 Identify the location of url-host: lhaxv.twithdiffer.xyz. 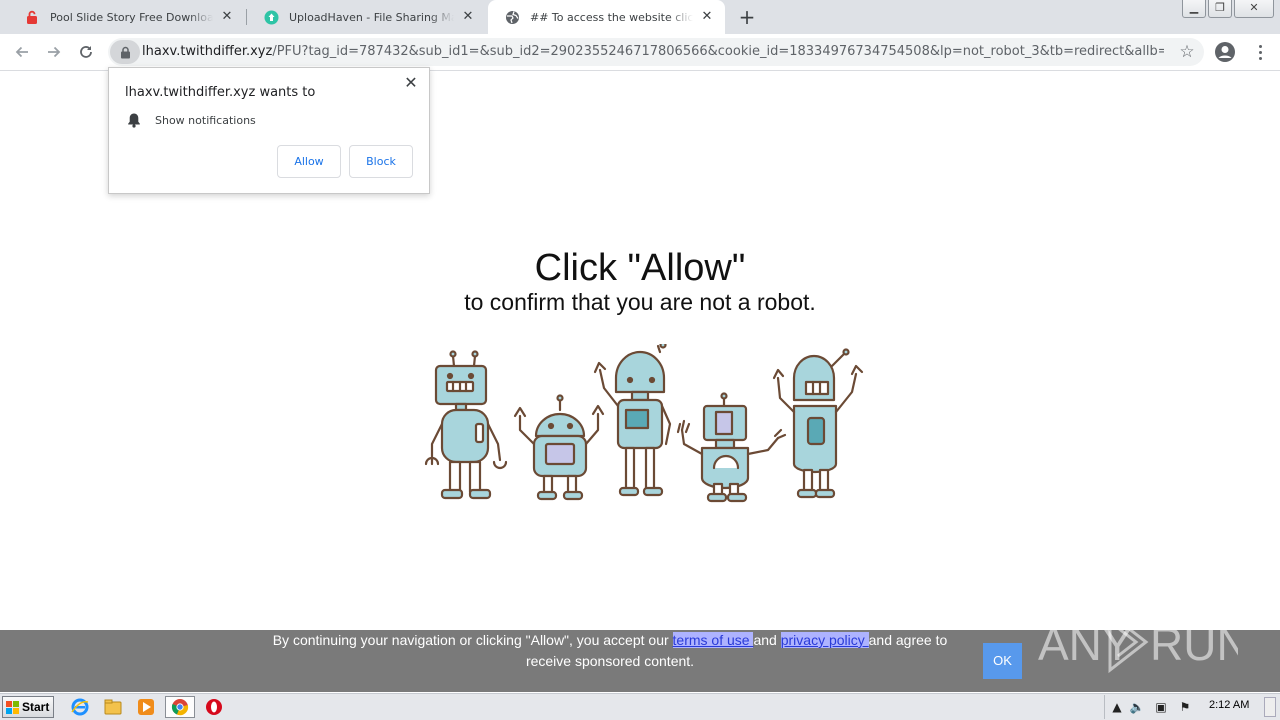
(207, 51).